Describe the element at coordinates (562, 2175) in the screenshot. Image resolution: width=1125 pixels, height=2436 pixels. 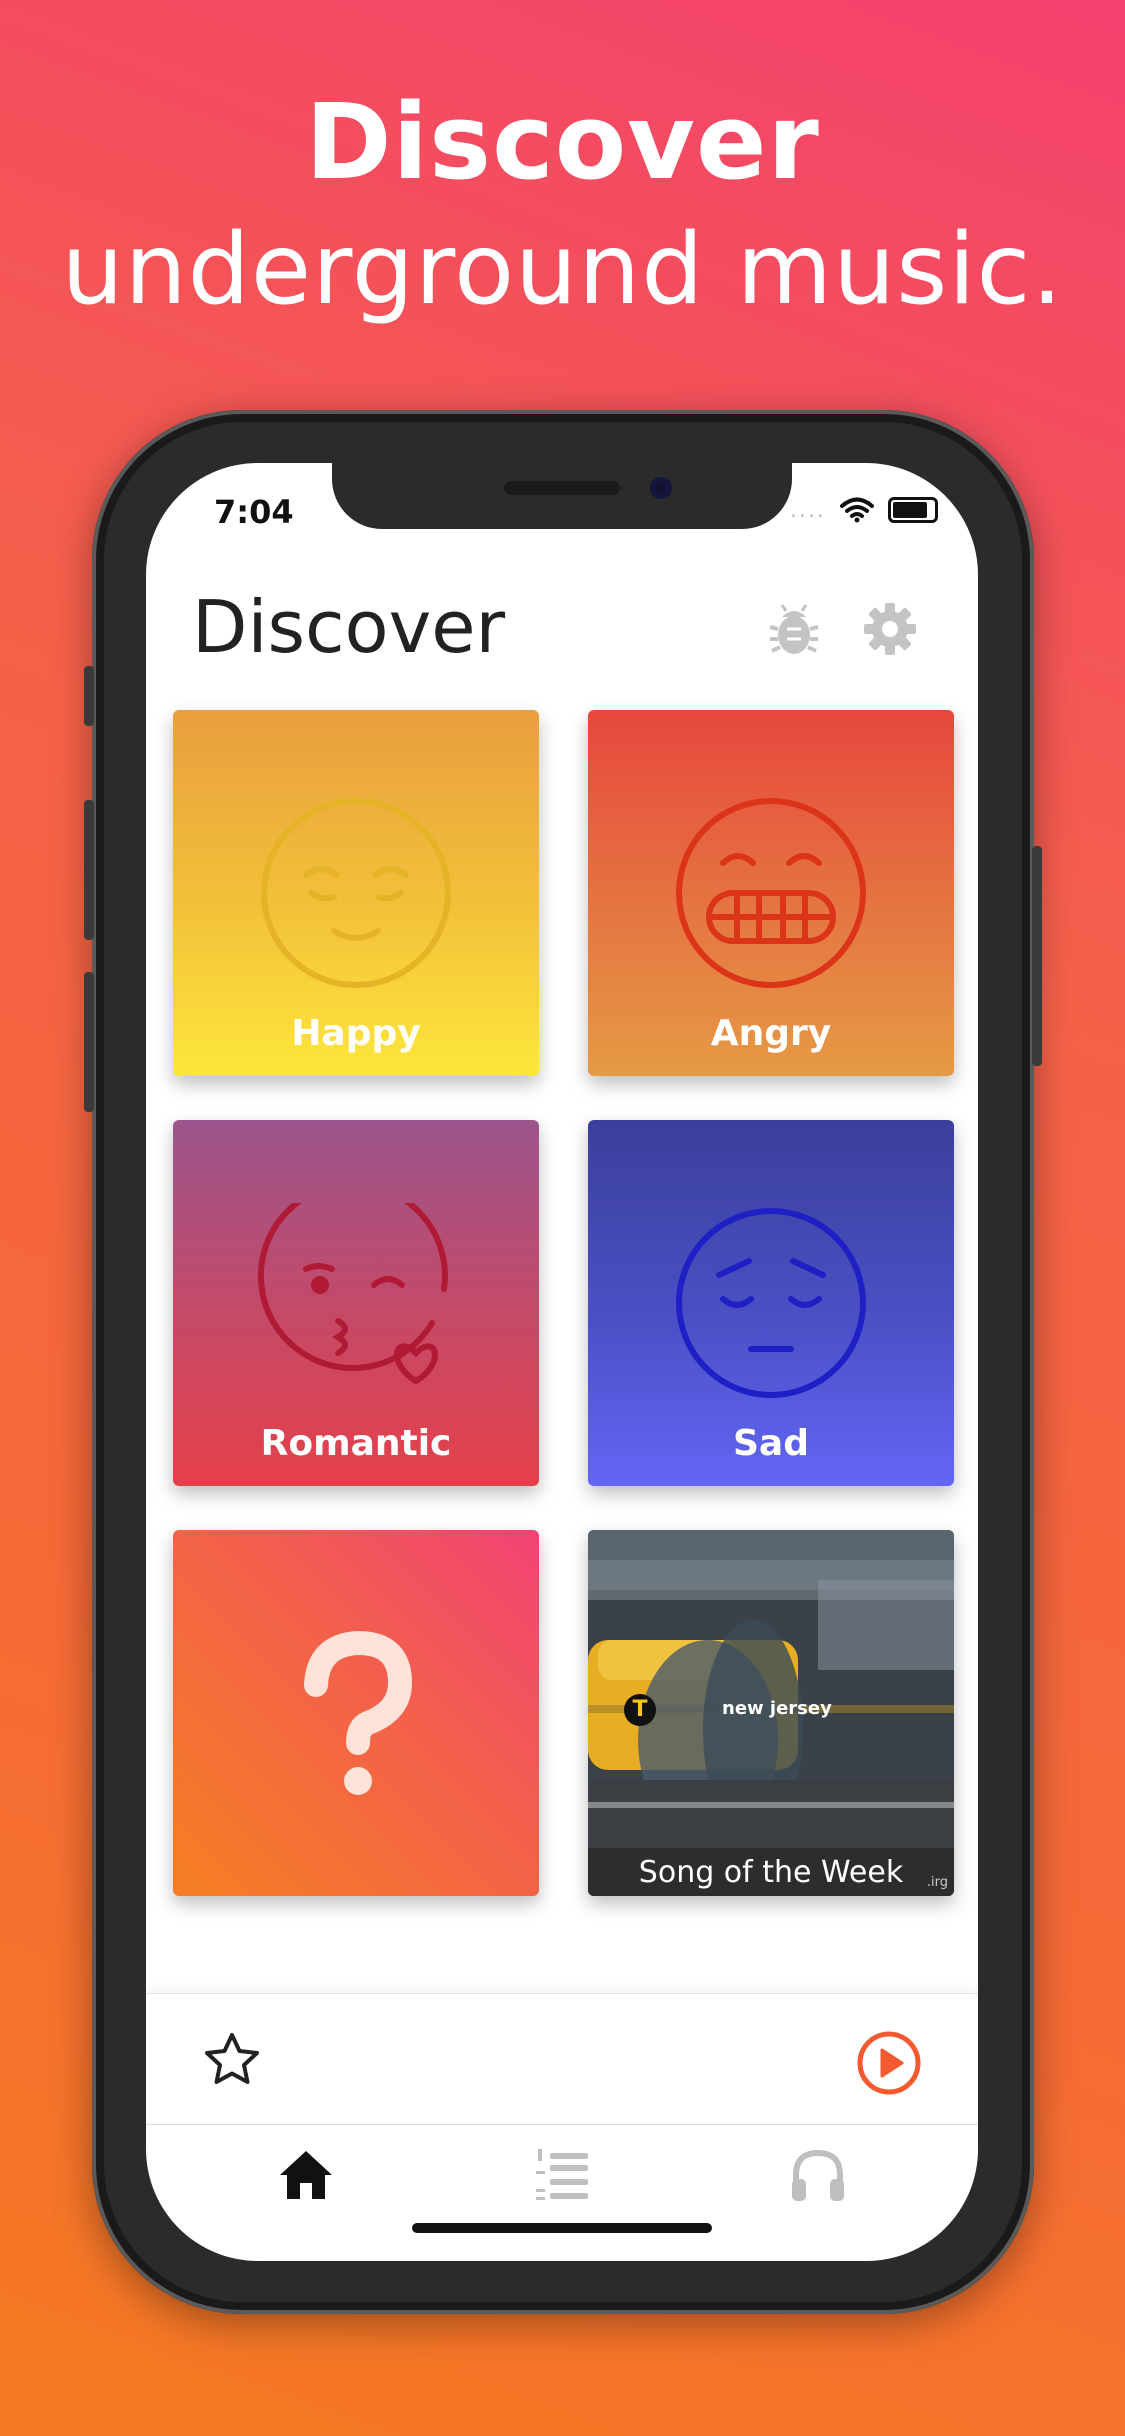
I see `ranked-list-icon` at that location.